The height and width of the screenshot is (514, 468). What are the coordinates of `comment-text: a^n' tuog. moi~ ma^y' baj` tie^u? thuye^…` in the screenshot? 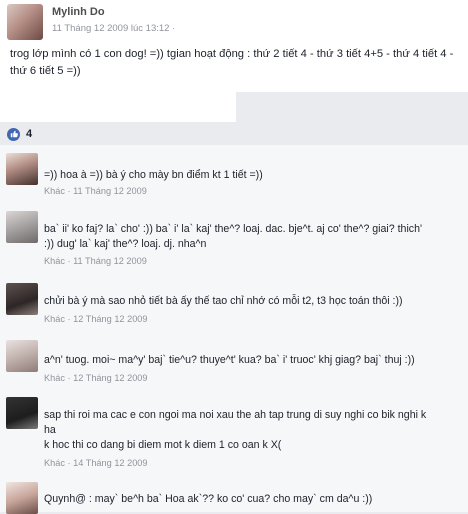 It's located at (253, 360).